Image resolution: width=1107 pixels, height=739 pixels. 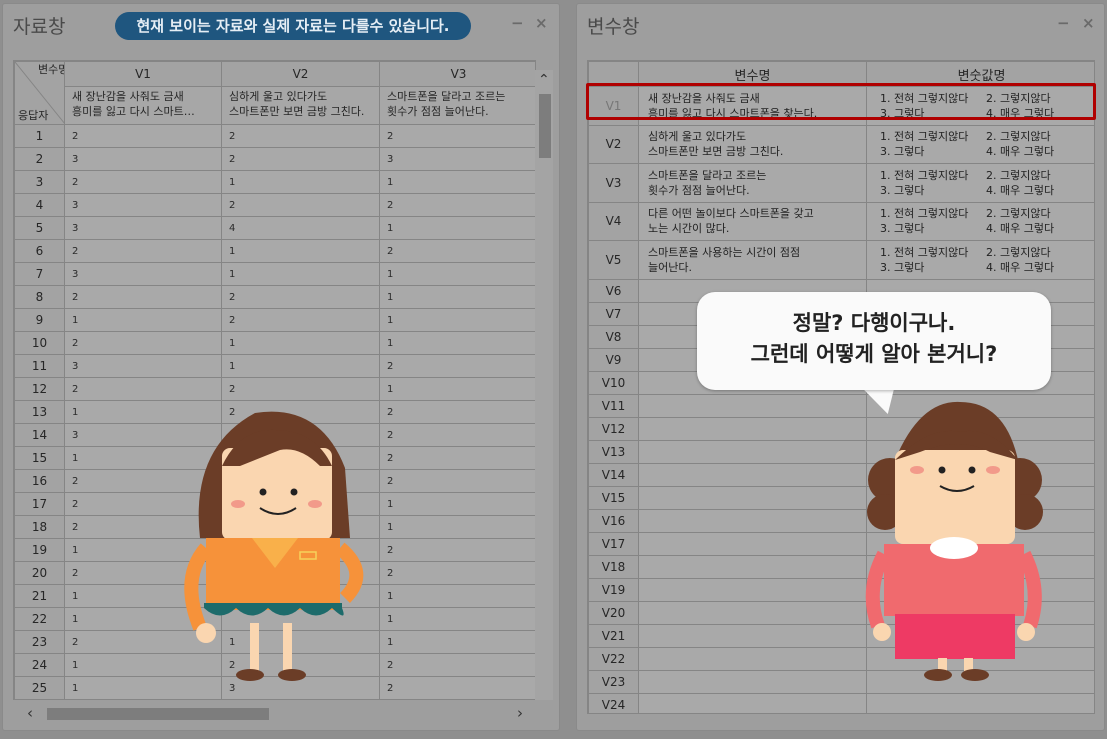 I want to click on variable-name: V15, so click(x=613, y=497).